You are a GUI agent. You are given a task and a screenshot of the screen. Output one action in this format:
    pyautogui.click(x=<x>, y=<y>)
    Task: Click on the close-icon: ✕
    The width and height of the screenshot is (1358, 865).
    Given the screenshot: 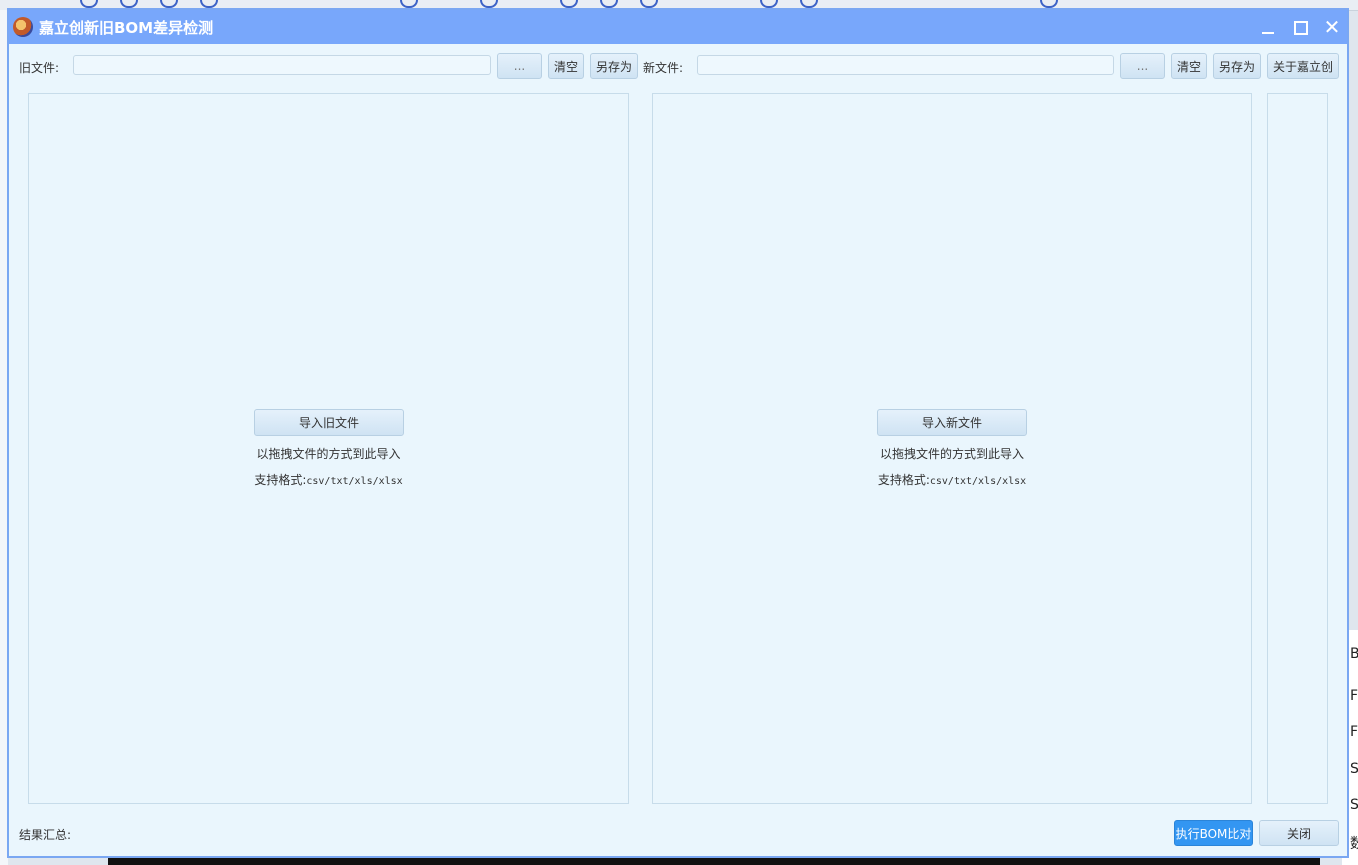 What is the action you would take?
    pyautogui.click(x=1332, y=27)
    